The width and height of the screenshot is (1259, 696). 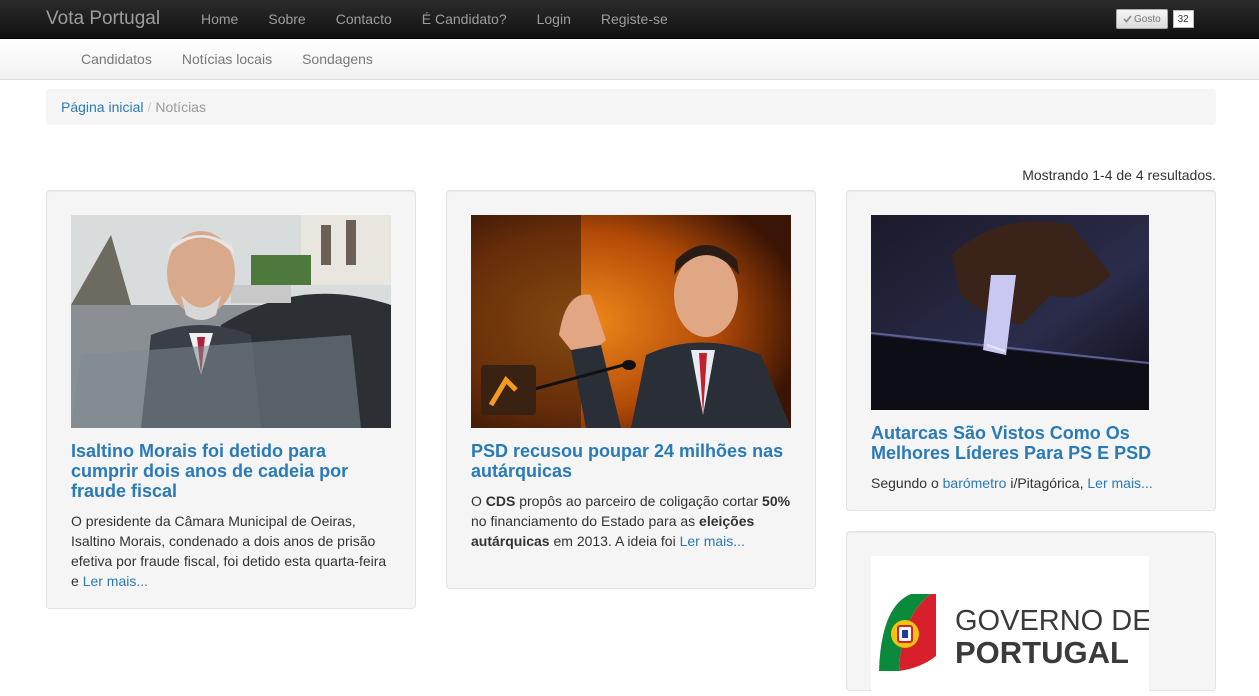 I want to click on subnav-local-news: Notícias locais, so click(x=227, y=59).